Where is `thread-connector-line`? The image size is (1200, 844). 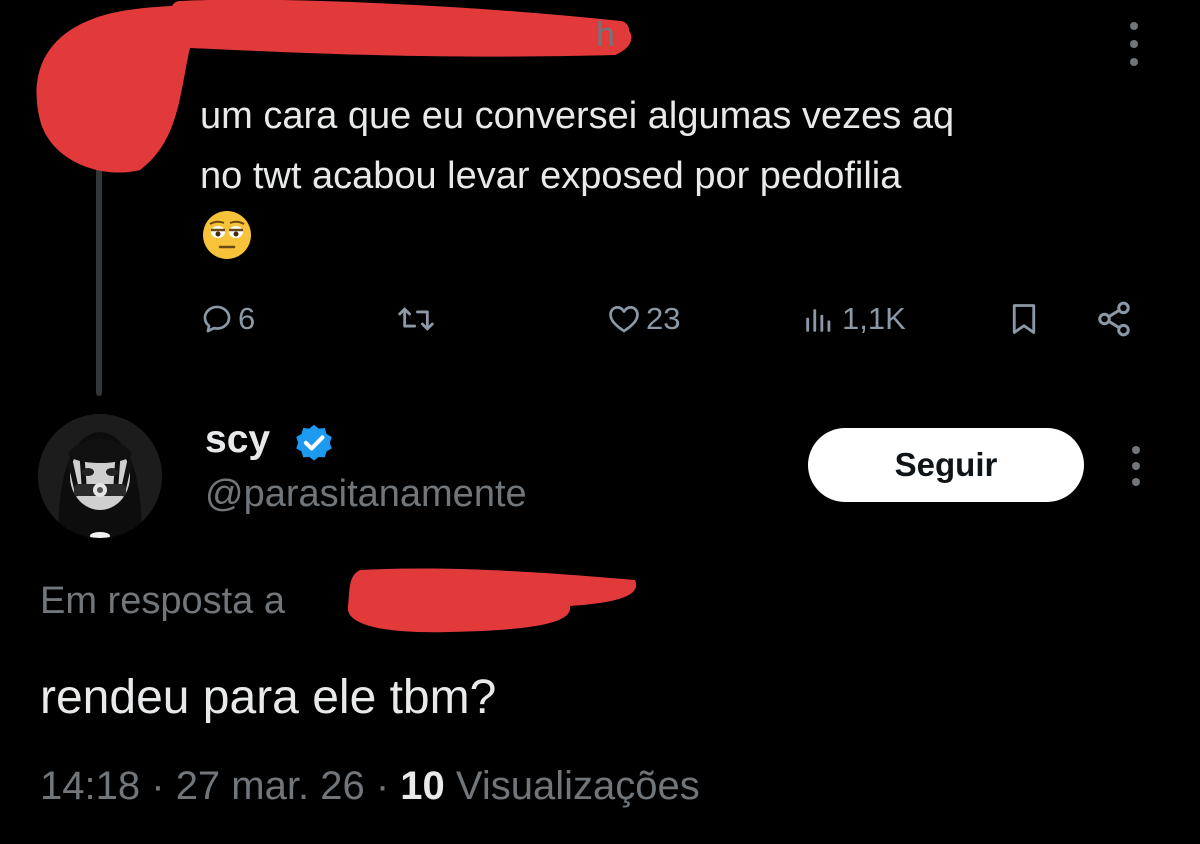
thread-connector-line is located at coordinates (99, 273).